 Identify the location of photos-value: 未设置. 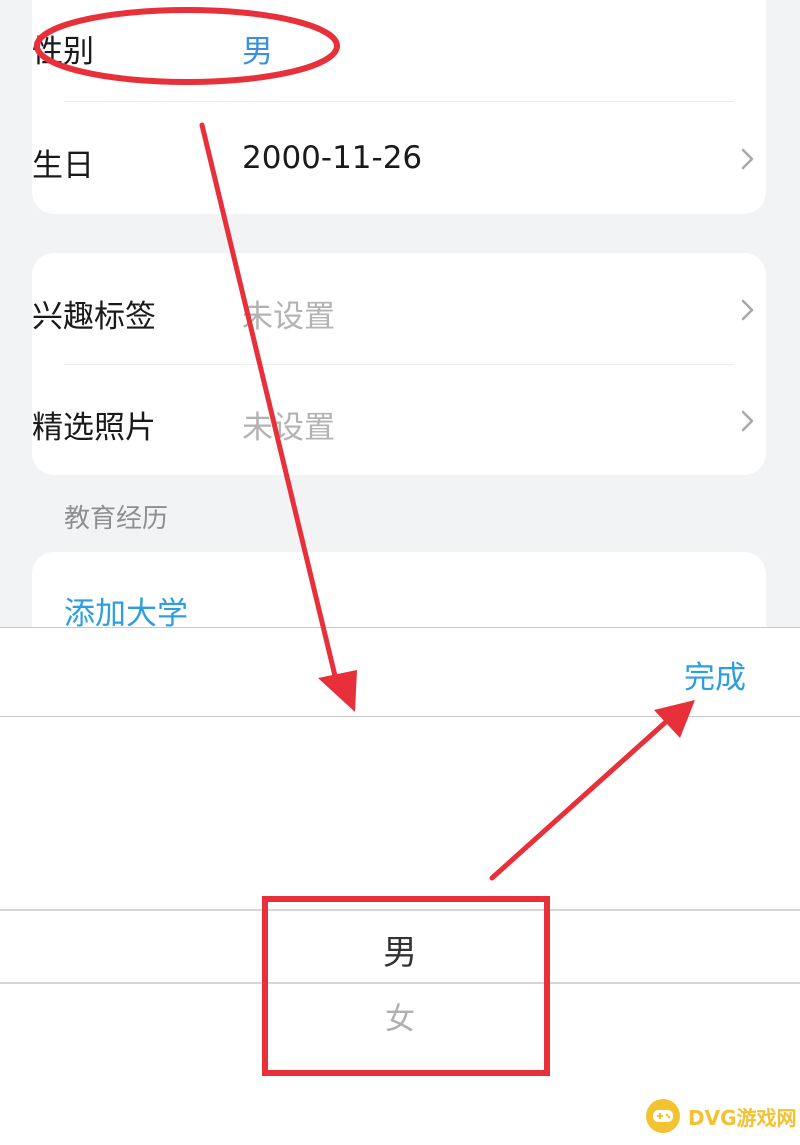
(288, 428).